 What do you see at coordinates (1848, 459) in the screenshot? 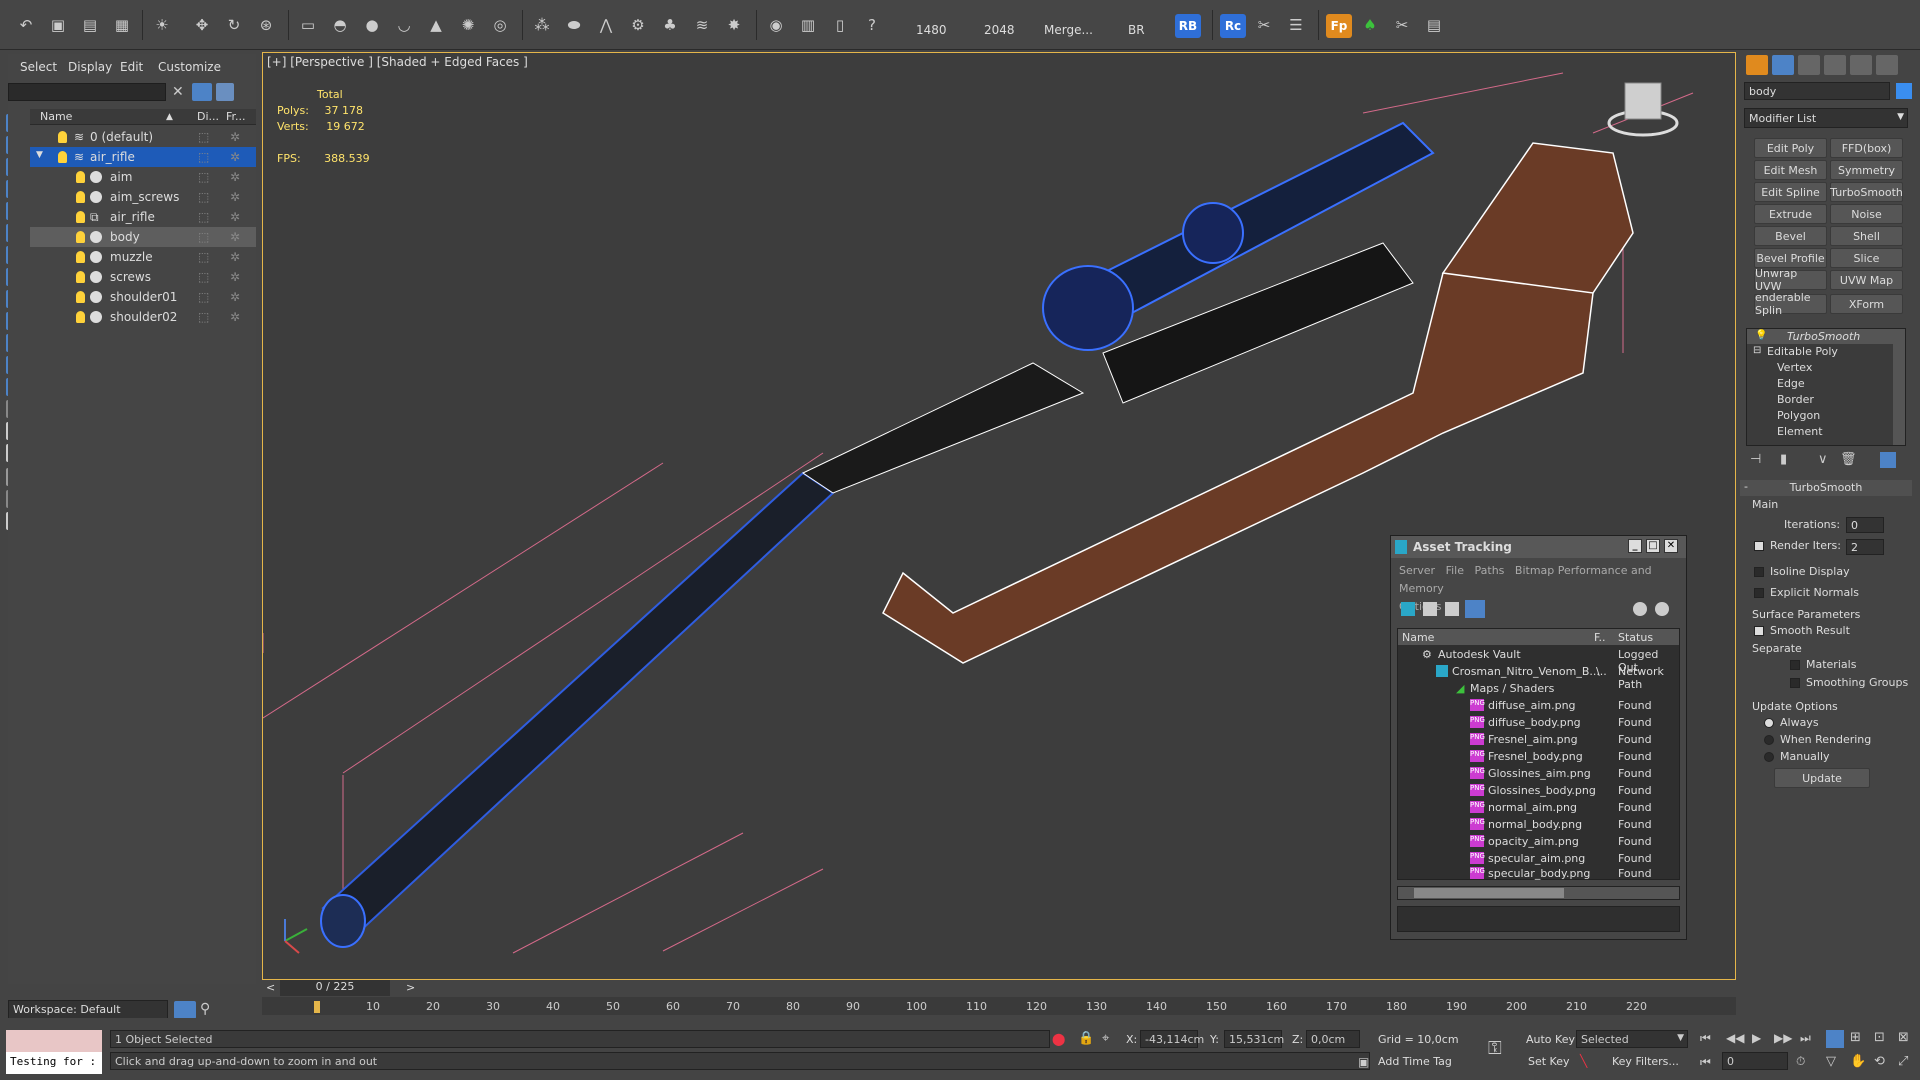
I see `remove-modifier-icon: 🗑` at bounding box center [1848, 459].